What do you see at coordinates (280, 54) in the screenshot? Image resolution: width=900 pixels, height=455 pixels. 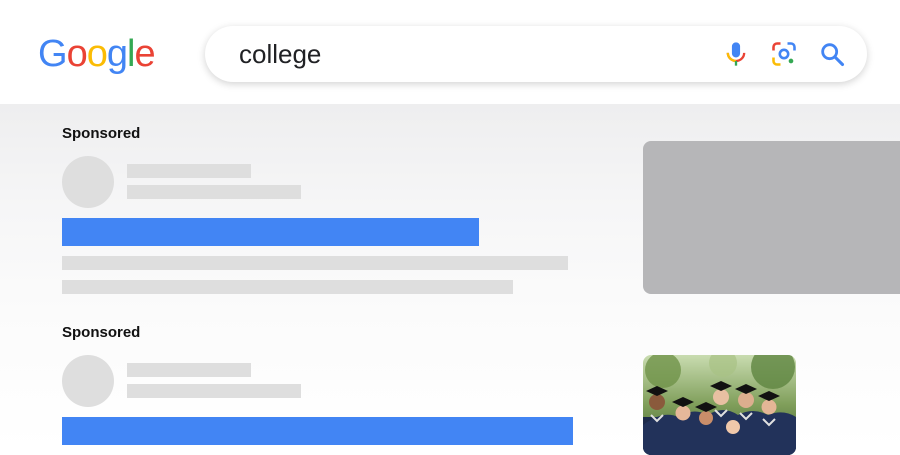 I see `search-input: college` at bounding box center [280, 54].